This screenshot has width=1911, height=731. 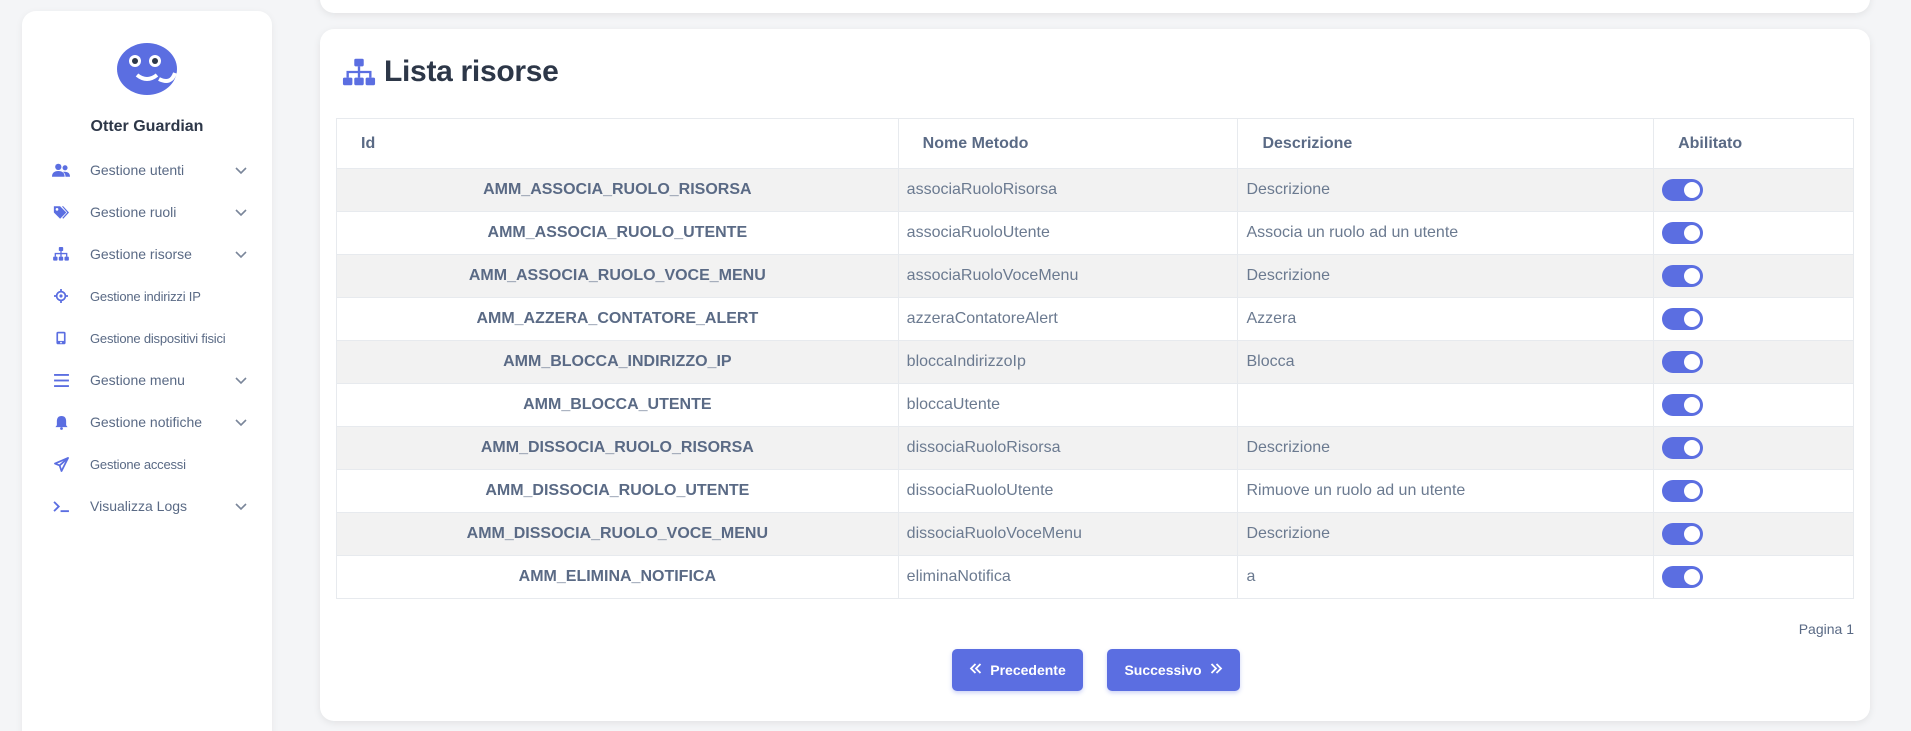 What do you see at coordinates (1095, 6) in the screenshot?
I see `previous-card` at bounding box center [1095, 6].